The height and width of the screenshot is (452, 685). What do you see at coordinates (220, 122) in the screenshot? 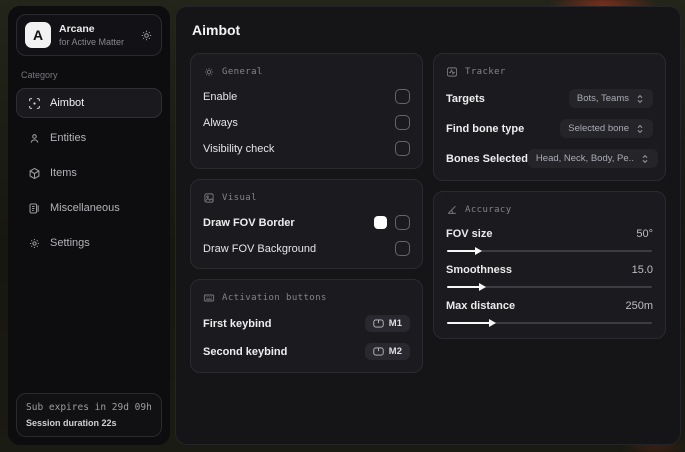
I see `toggle-label: Always` at bounding box center [220, 122].